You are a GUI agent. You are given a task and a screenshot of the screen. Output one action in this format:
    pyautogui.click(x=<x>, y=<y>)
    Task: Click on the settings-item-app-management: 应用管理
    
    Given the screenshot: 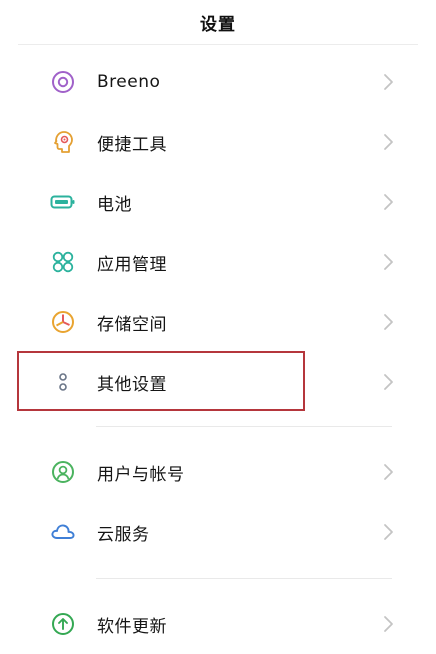 What is the action you would take?
    pyautogui.click(x=218, y=262)
    